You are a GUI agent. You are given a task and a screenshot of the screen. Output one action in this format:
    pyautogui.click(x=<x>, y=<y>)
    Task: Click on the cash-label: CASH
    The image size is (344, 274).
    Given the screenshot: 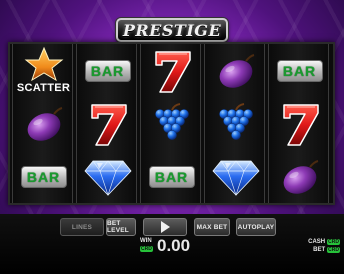 What is the action you would take?
    pyautogui.click(x=317, y=242)
    